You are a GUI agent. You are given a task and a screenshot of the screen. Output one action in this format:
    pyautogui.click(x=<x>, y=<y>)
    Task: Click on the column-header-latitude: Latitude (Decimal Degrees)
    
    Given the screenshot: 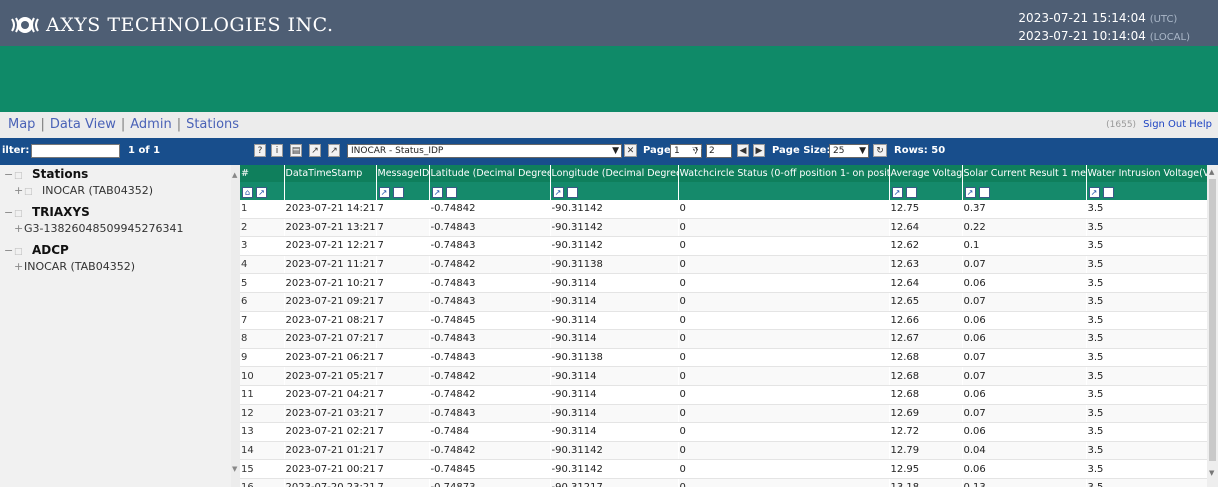 What is the action you would take?
    pyautogui.click(x=490, y=173)
    